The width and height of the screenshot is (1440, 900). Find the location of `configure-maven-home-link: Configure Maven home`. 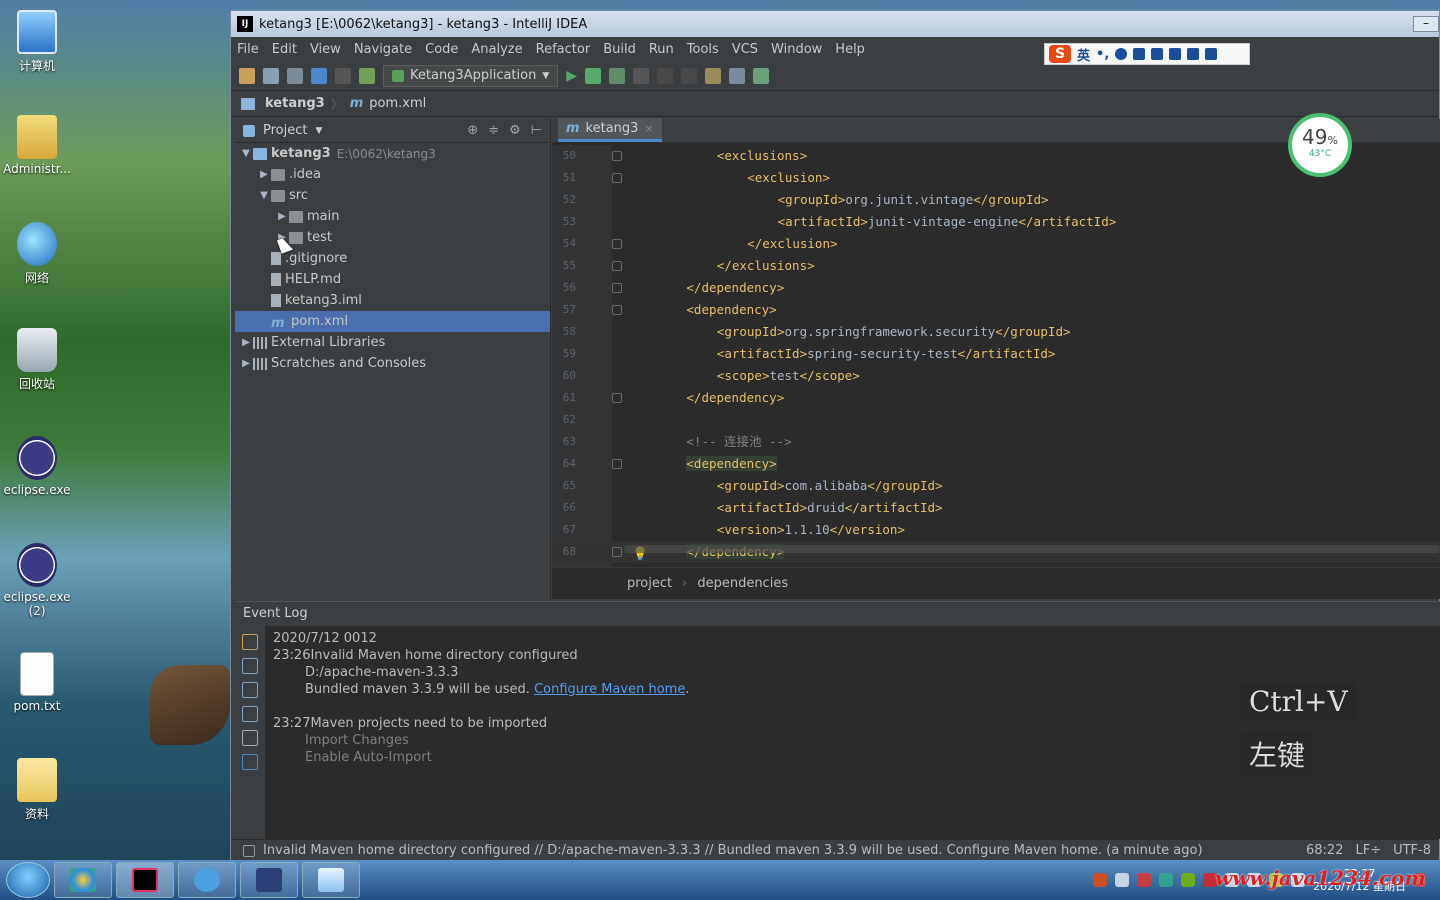

configure-maven-home-link: Configure Maven home is located at coordinates (609, 689).